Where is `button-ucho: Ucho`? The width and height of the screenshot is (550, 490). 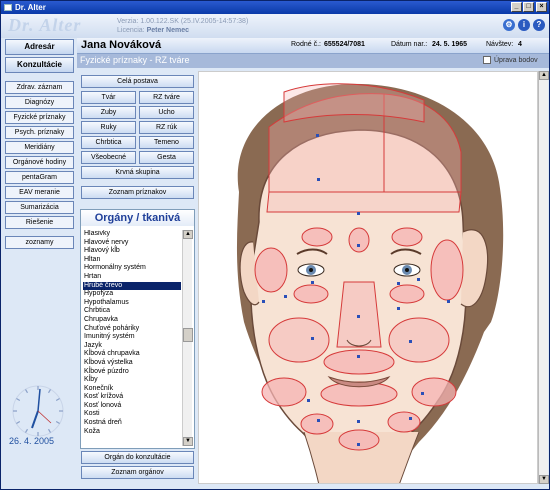 button-ucho: Ucho is located at coordinates (166, 112).